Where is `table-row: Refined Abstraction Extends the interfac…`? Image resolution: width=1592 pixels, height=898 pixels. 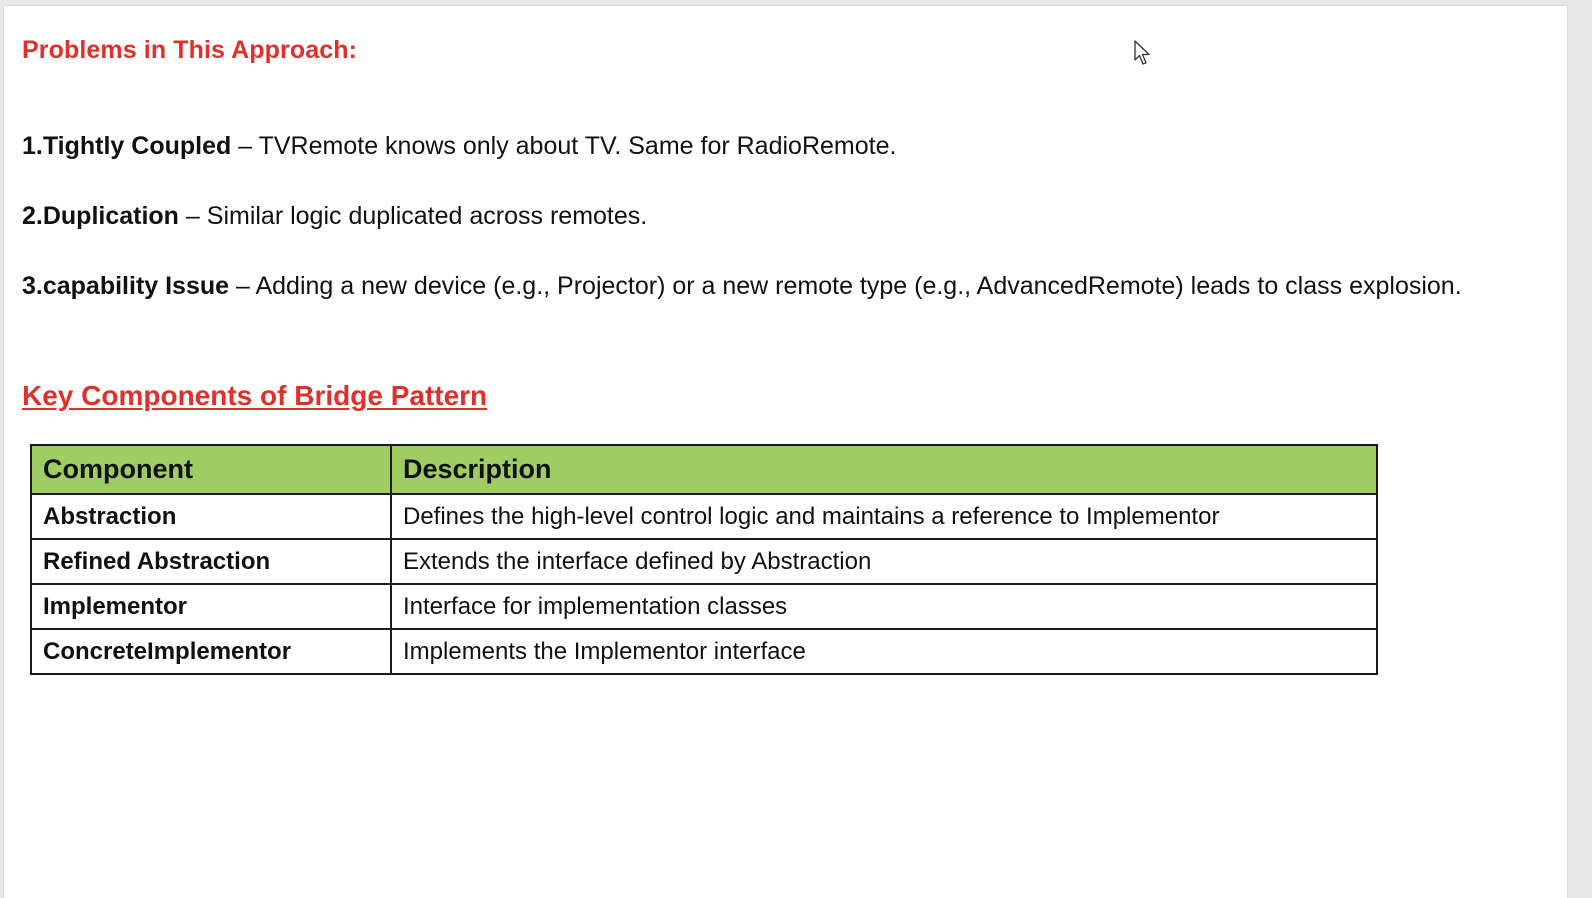
table-row: Refined Abstraction Extends the interfac… is located at coordinates (704, 561).